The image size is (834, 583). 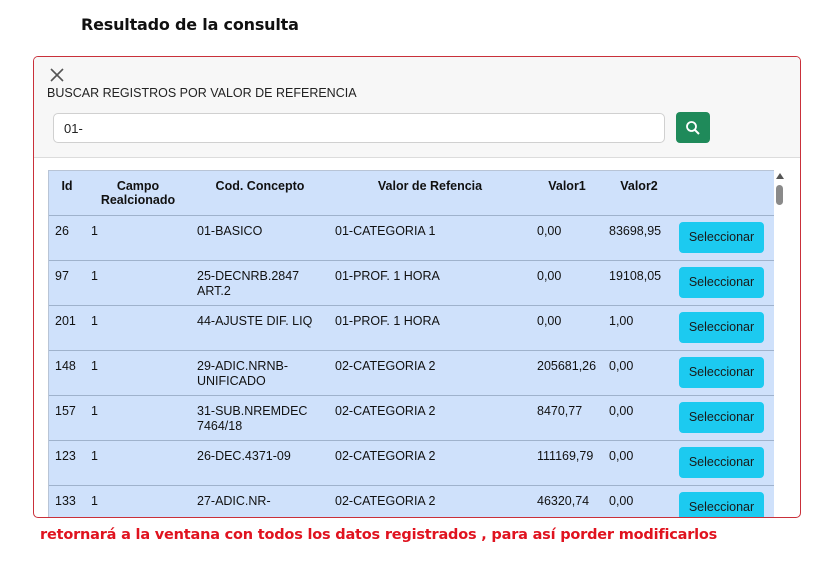 I want to click on search-icon, so click(x=693, y=127).